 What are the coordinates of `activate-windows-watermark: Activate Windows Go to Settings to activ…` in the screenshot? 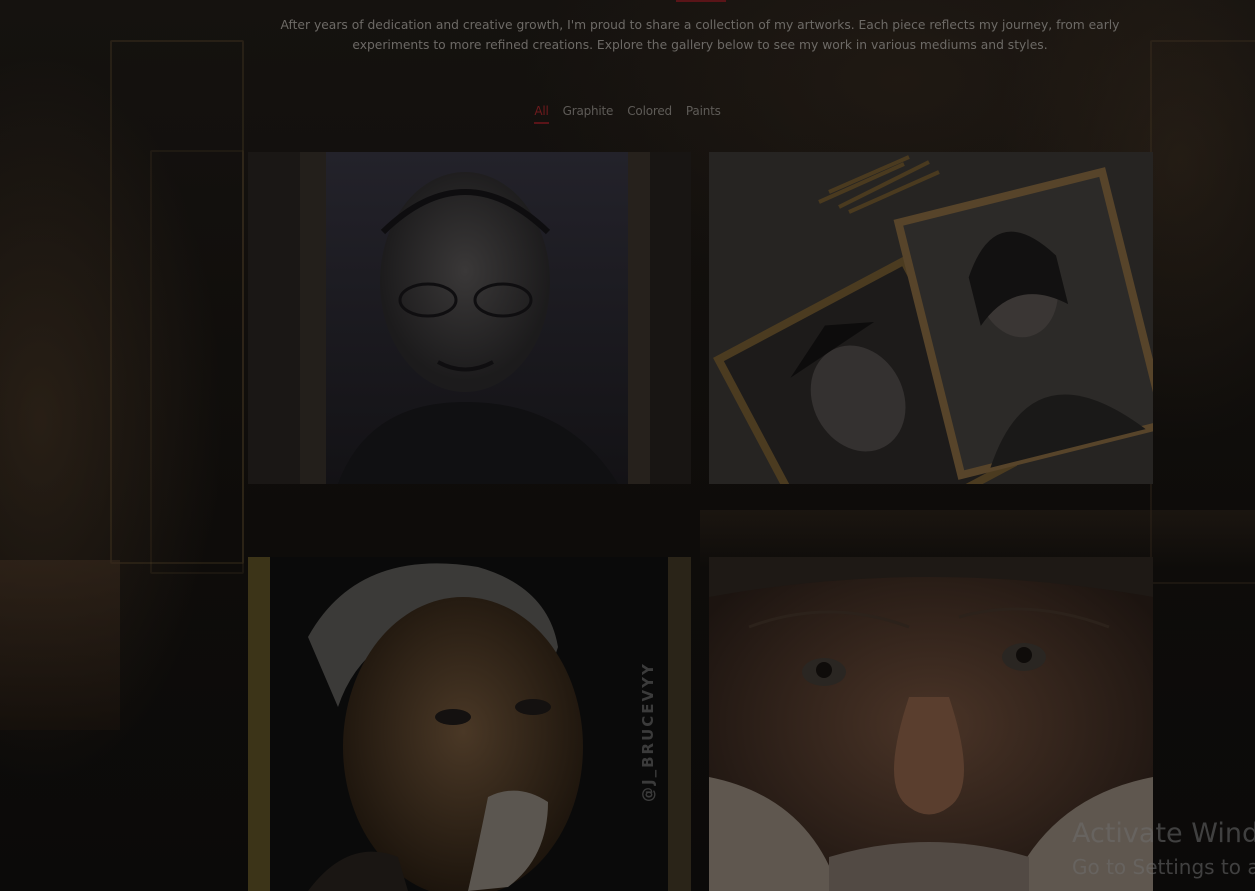 It's located at (1163, 849).